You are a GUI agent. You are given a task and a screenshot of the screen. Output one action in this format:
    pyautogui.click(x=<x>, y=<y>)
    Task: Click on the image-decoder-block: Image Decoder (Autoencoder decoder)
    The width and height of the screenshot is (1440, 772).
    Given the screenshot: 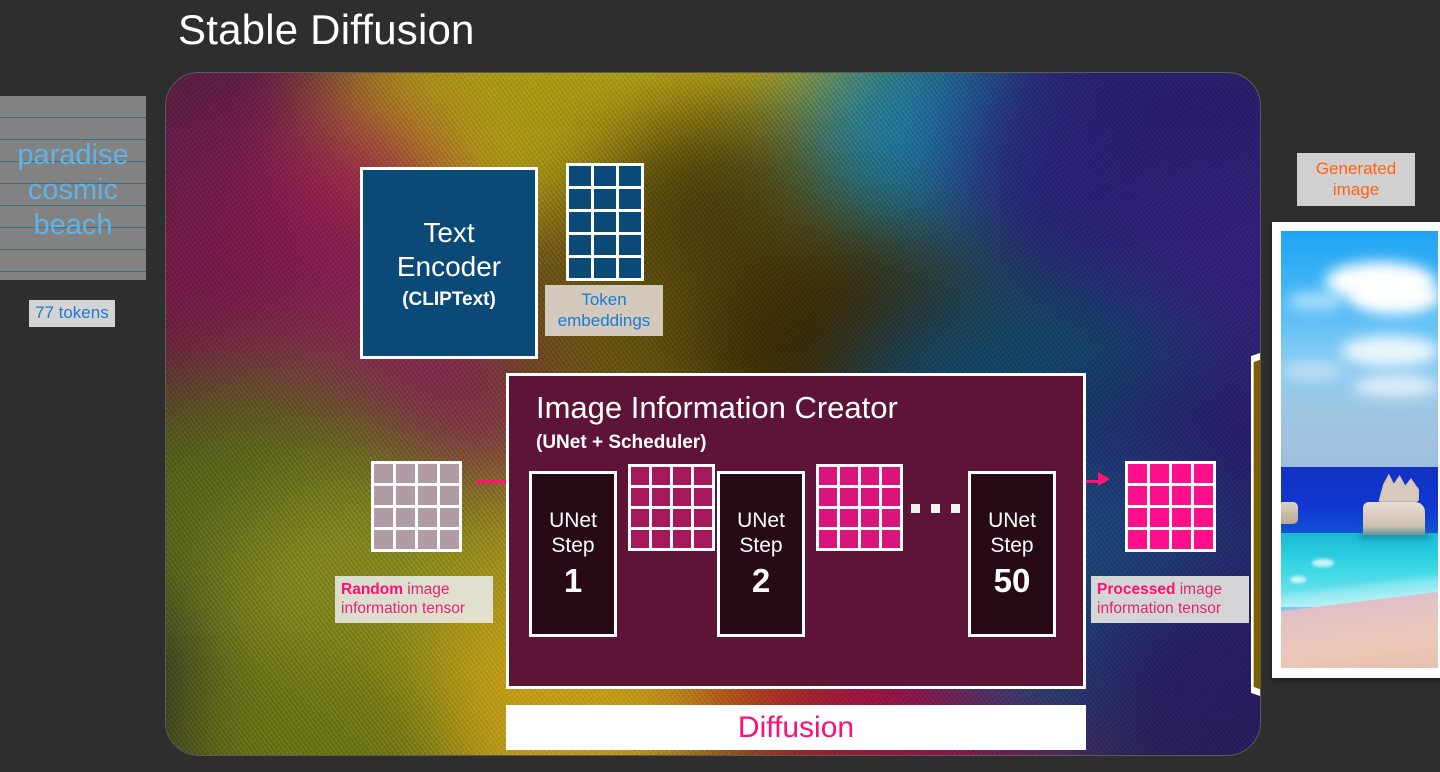 What is the action you would take?
    pyautogui.click(x=1255, y=524)
    